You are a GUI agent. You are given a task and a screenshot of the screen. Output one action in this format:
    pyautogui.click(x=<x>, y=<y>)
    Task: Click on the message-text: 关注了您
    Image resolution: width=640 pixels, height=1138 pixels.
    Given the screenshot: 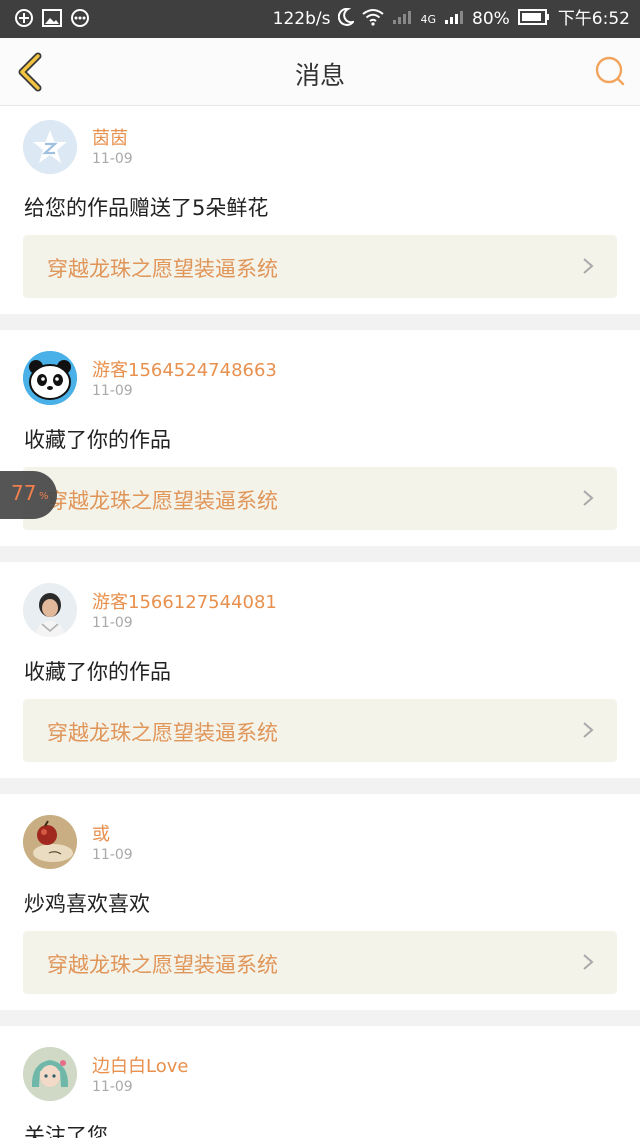 What is the action you would take?
    pyautogui.click(x=66, y=1131)
    